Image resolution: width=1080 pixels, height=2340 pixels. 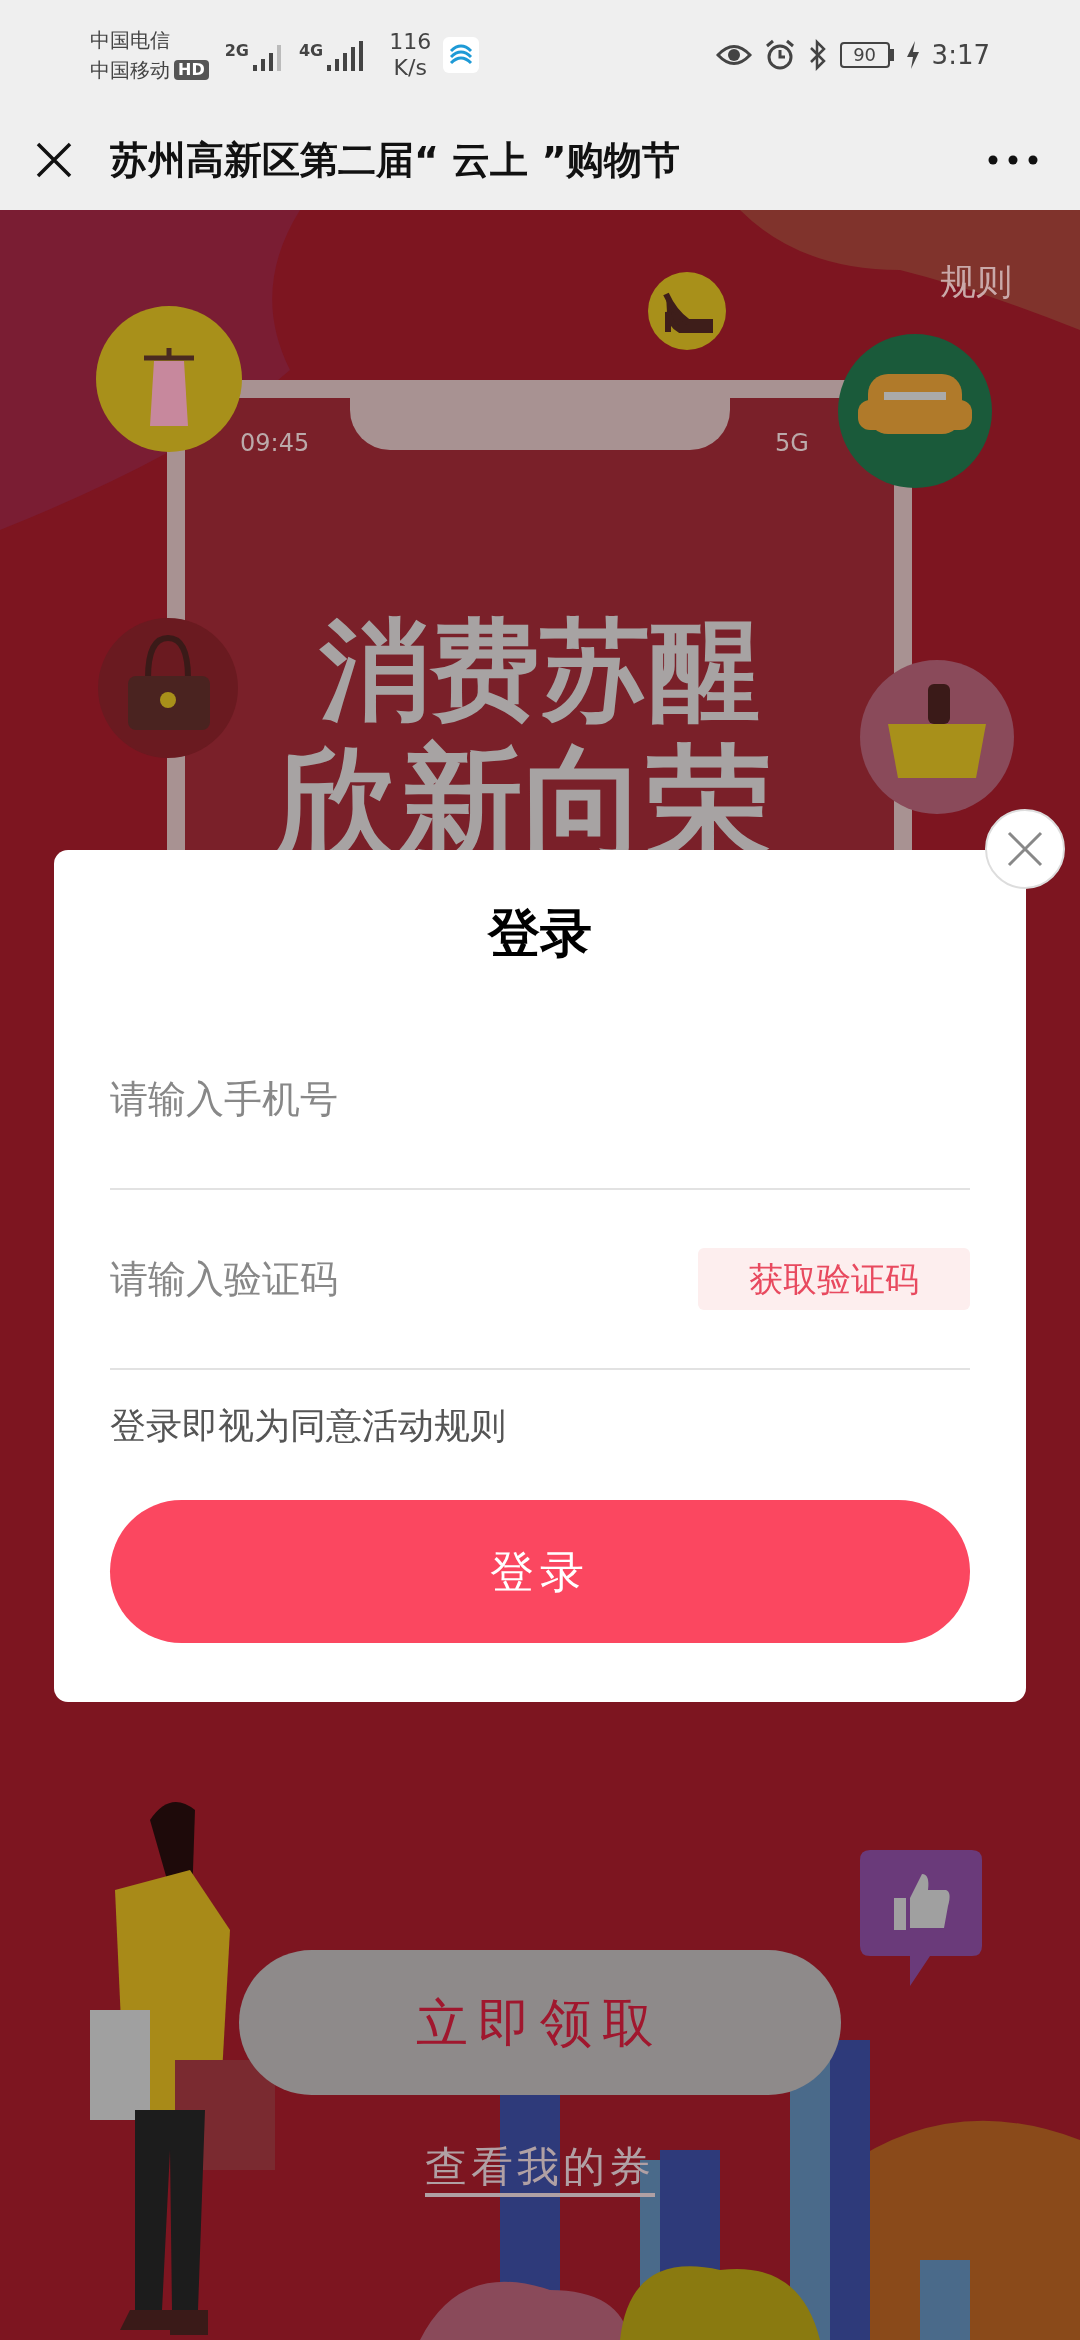 What do you see at coordinates (236, 51) in the screenshot?
I see `network-type: 2G` at bounding box center [236, 51].